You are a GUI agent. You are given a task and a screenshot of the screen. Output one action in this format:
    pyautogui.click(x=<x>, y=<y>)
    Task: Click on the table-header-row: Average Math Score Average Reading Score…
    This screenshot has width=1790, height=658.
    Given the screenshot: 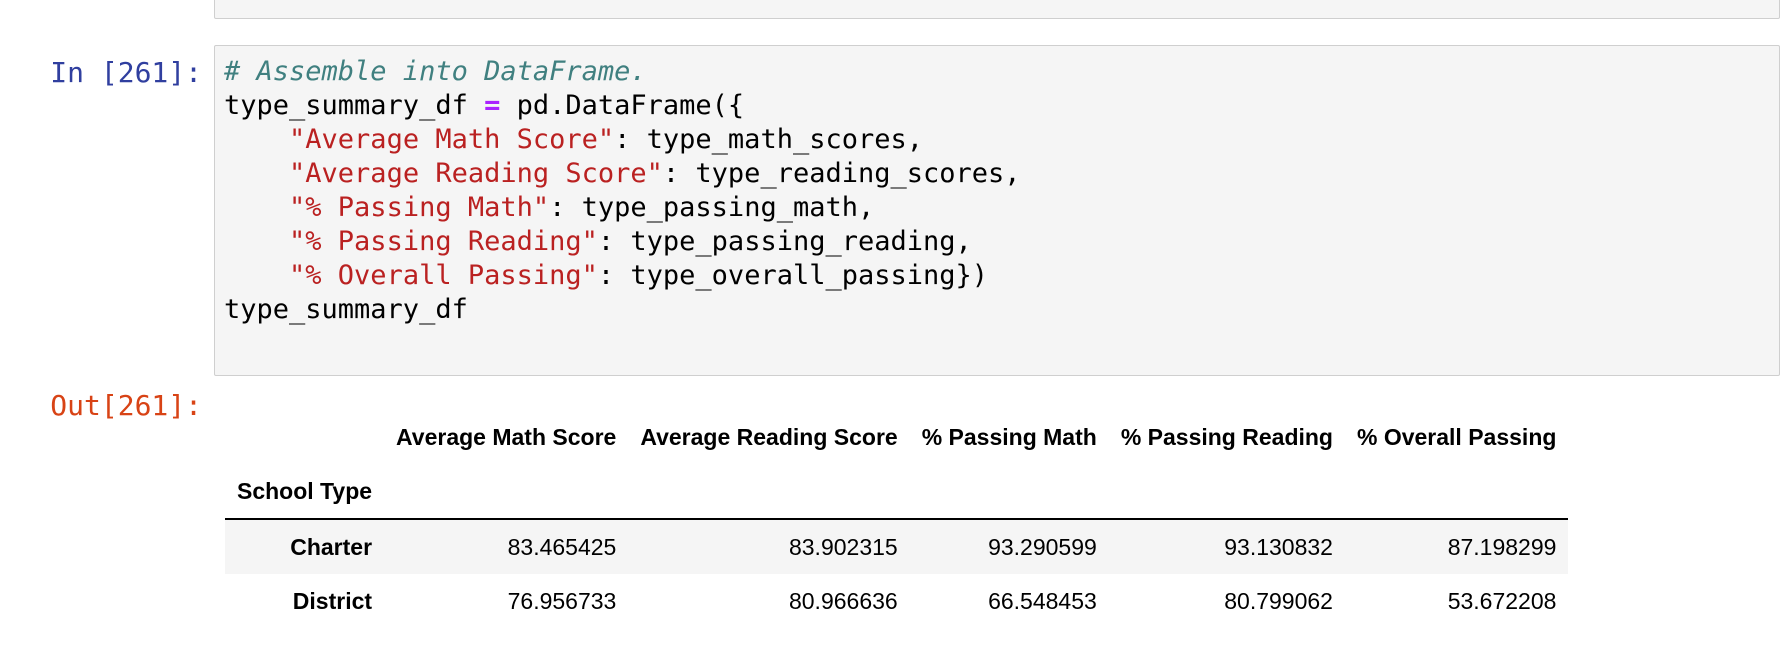 What is the action you would take?
    pyautogui.click(x=896, y=437)
    